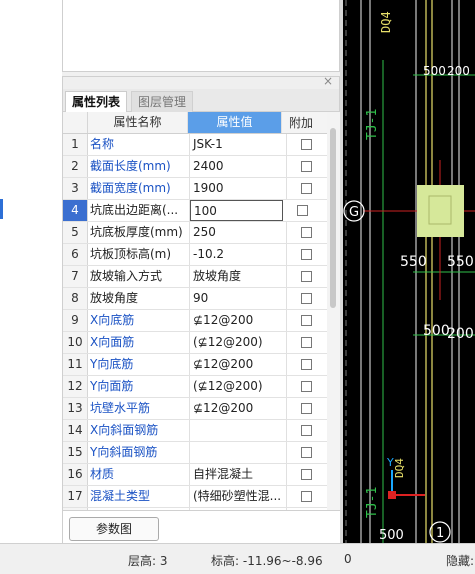 Image resolution: width=475 pixels, height=574 pixels. I want to click on table-row: 11 Y向底筋 ⊈12@200, so click(195, 365).